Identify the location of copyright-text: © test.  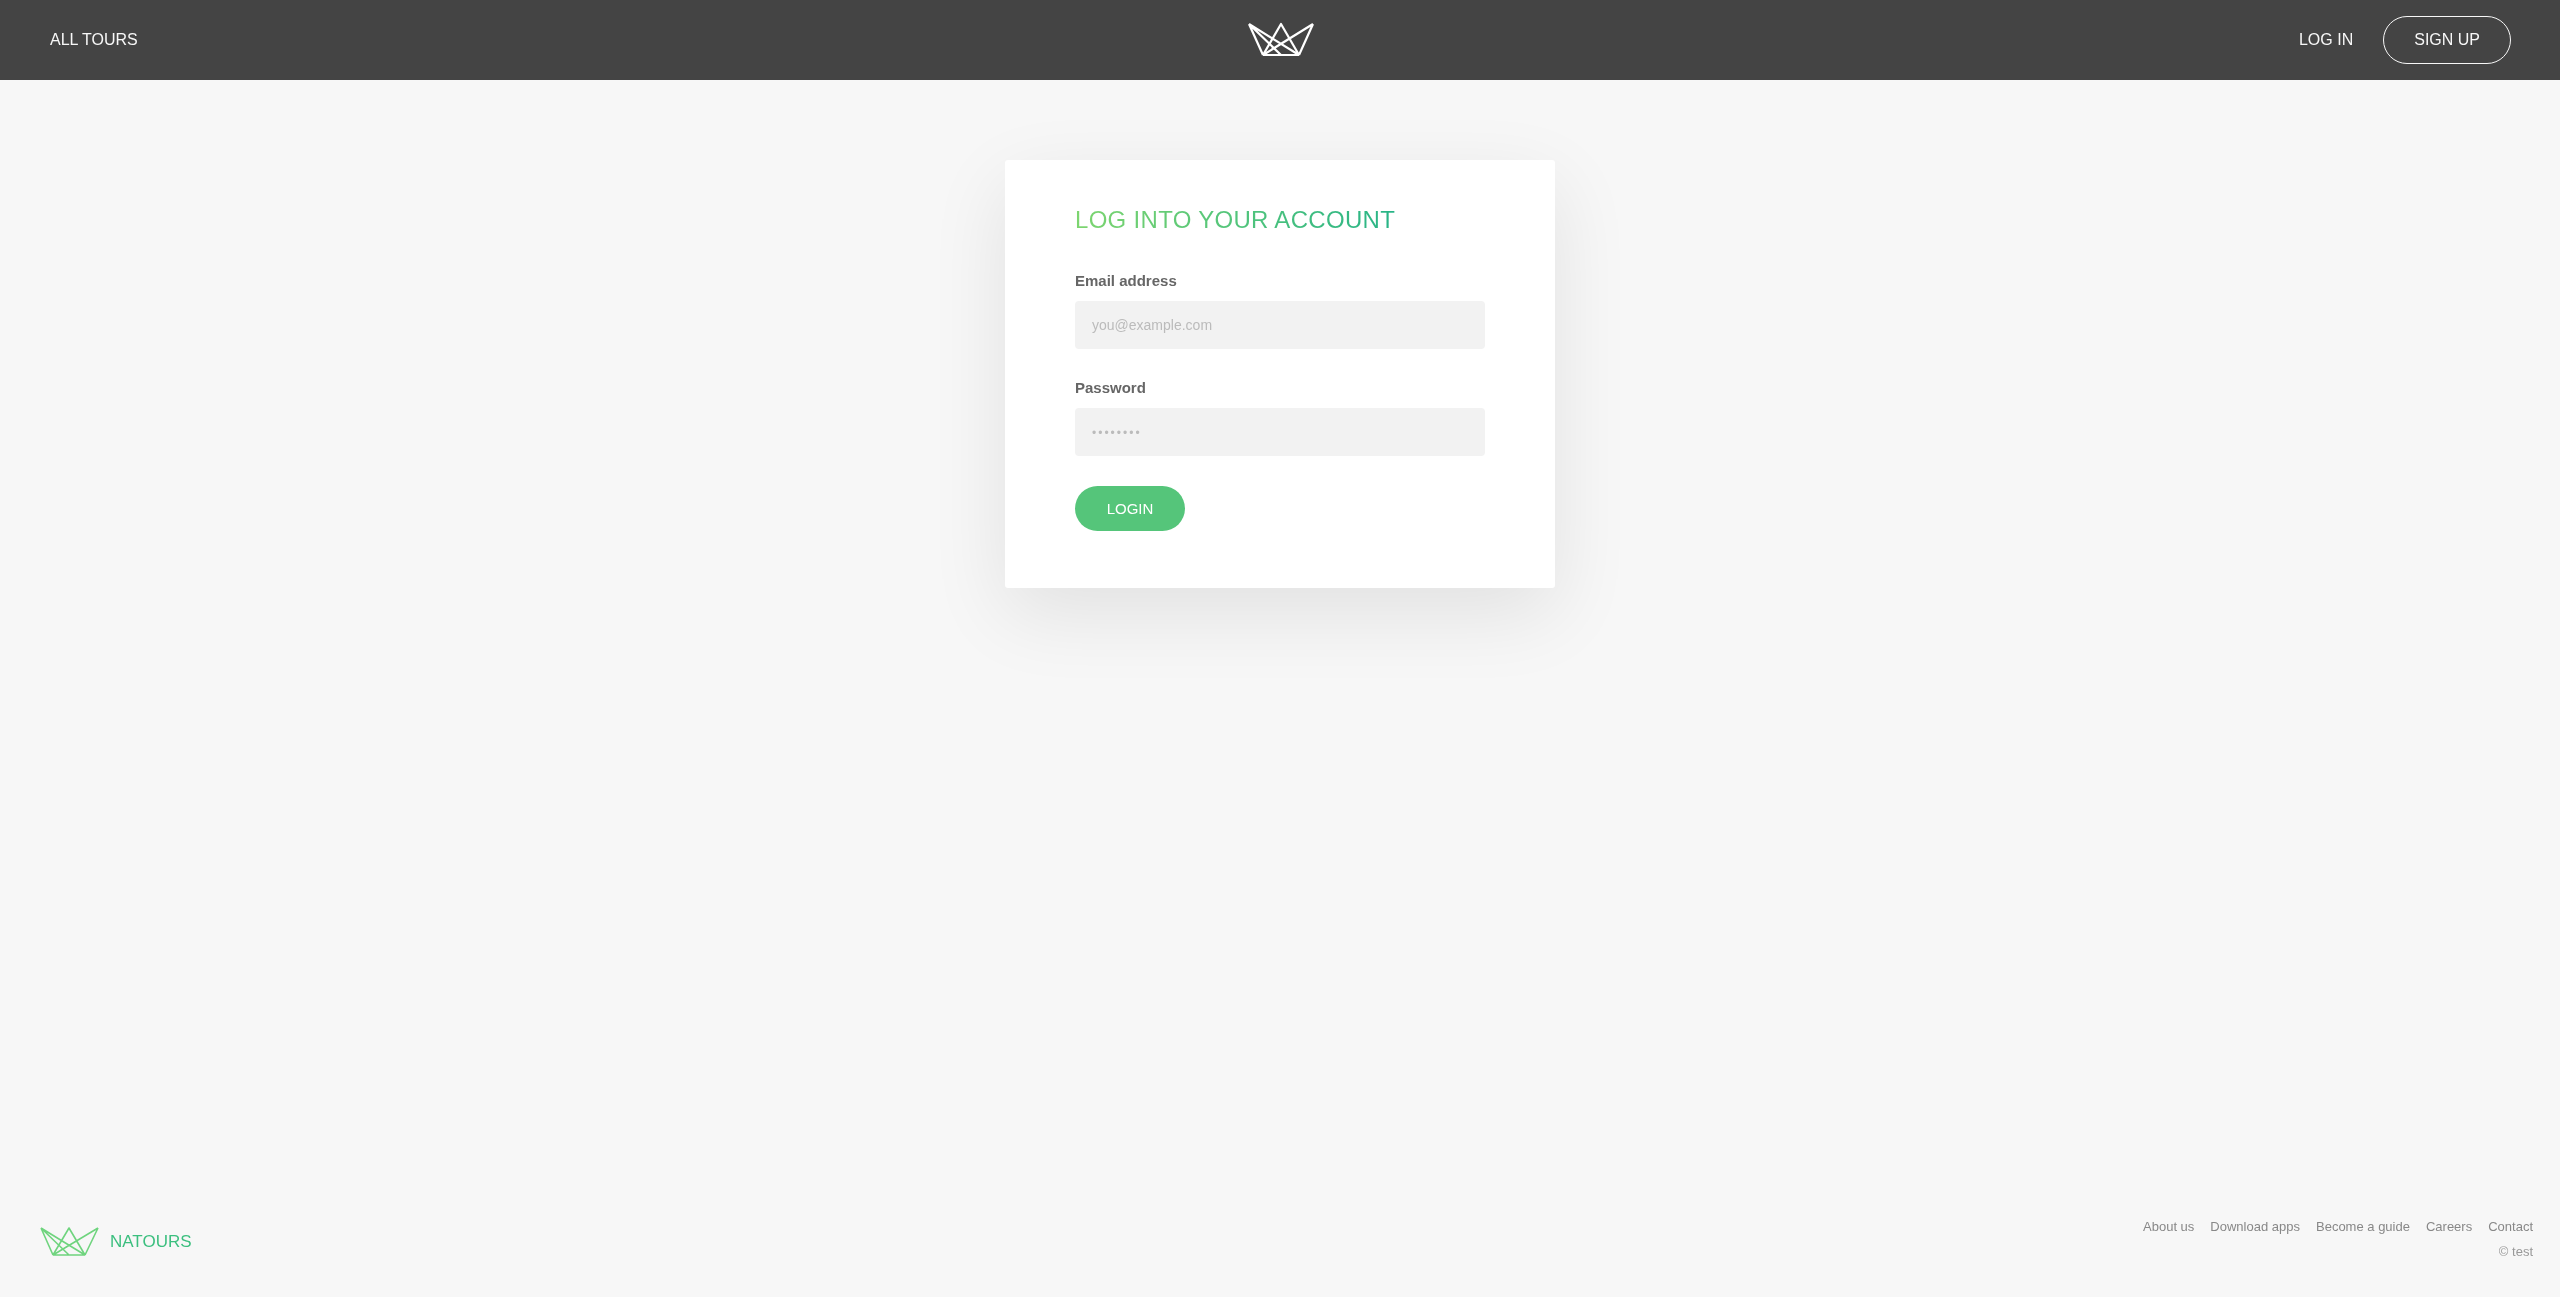
(2515, 1251).